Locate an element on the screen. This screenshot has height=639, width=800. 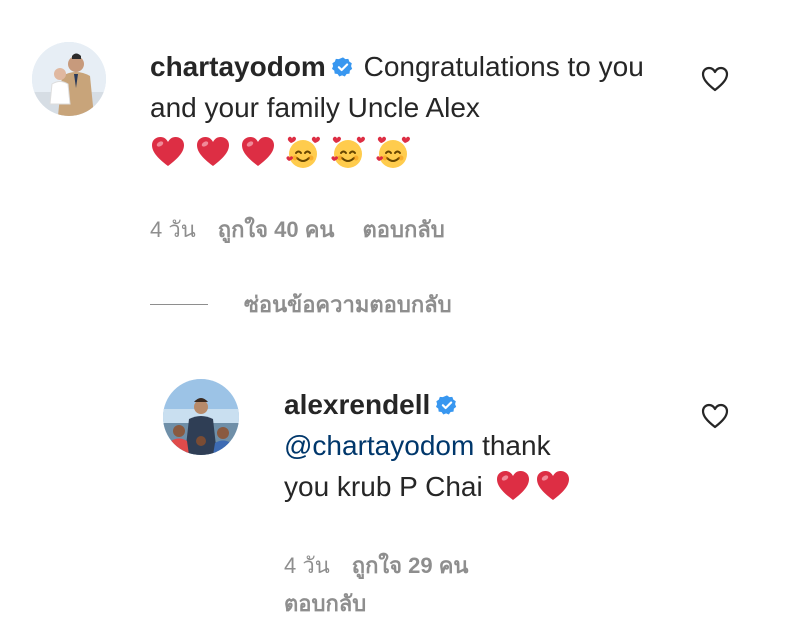
hide-replies-label: ซ่อนข้อความตอบกลับ is located at coordinates (348, 304).